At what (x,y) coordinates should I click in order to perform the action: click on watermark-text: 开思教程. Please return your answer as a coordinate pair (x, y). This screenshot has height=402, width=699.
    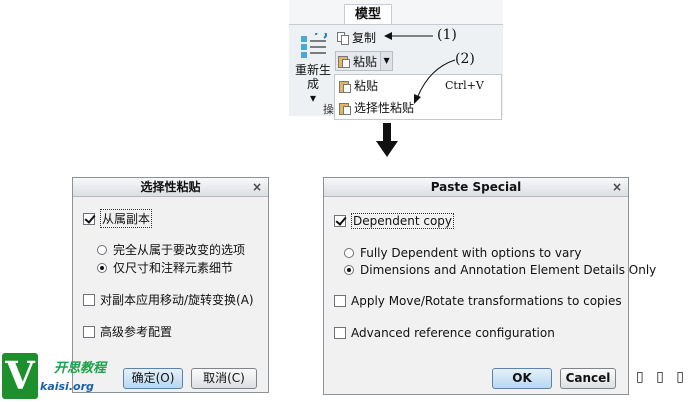
    Looking at the image, I should click on (80, 368).